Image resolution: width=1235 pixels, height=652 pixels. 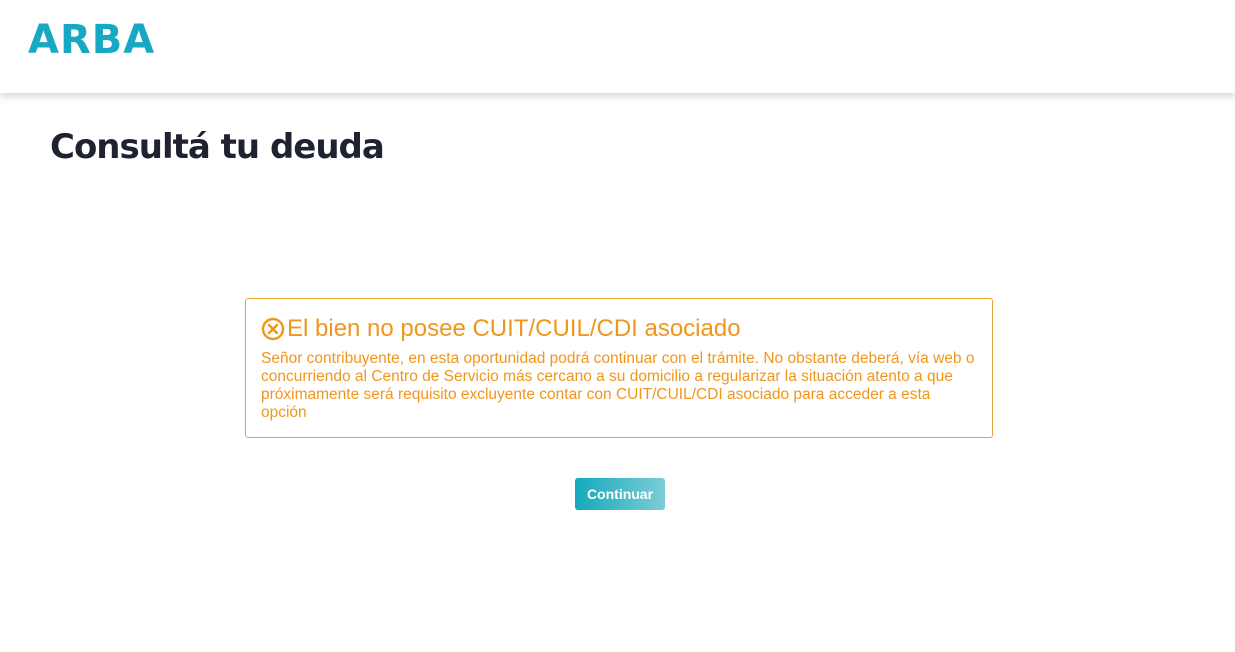 I want to click on alert-header: El bien no posee CUIT/CUIL/CDI asociado, so click(x=619, y=329).